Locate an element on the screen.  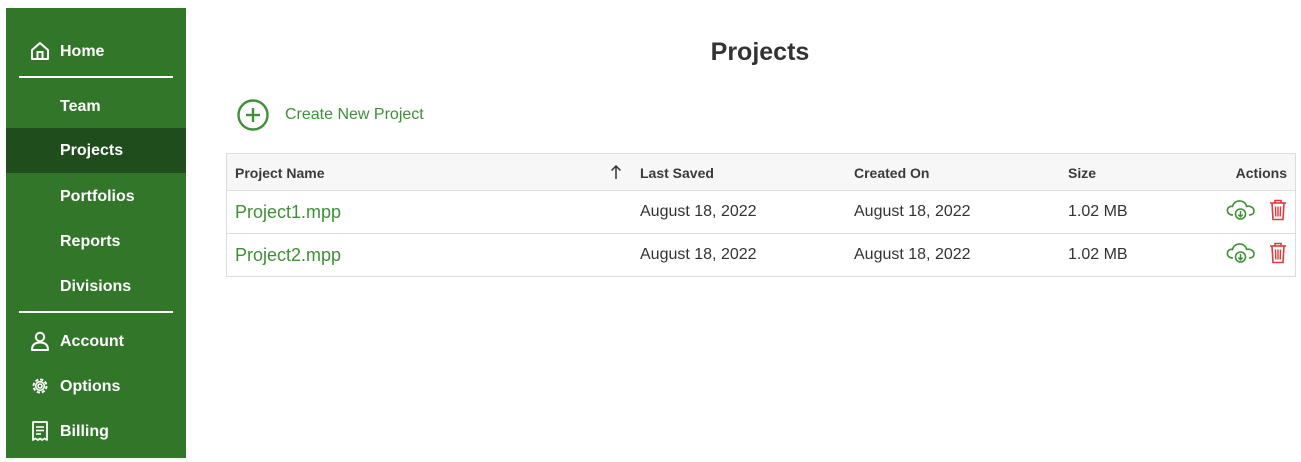
sidebar-item-label: Home is located at coordinates (82, 51).